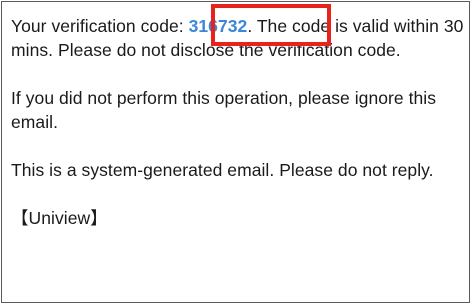 The image size is (473, 306). Describe the element at coordinates (59, 218) in the screenshot. I see `email-signature: 【Uniview】` at that location.